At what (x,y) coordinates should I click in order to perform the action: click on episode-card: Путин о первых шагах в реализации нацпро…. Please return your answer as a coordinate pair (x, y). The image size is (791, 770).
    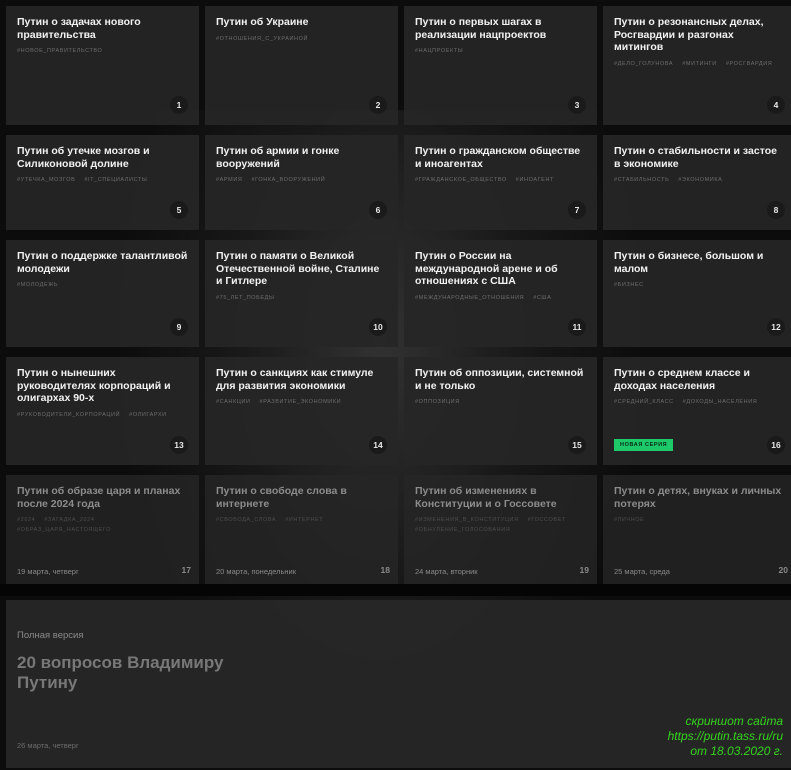
    Looking at the image, I should click on (500, 65).